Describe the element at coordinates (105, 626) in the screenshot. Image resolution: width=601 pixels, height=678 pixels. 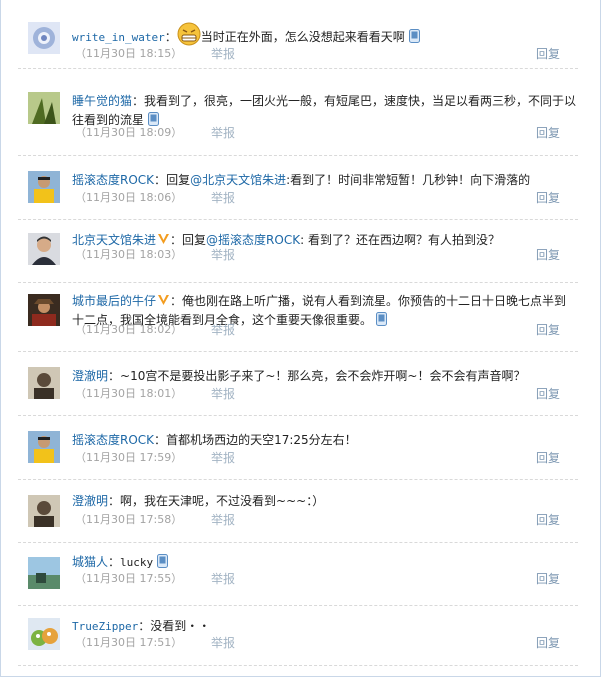
I see `comment-username: TrueZipper` at that location.